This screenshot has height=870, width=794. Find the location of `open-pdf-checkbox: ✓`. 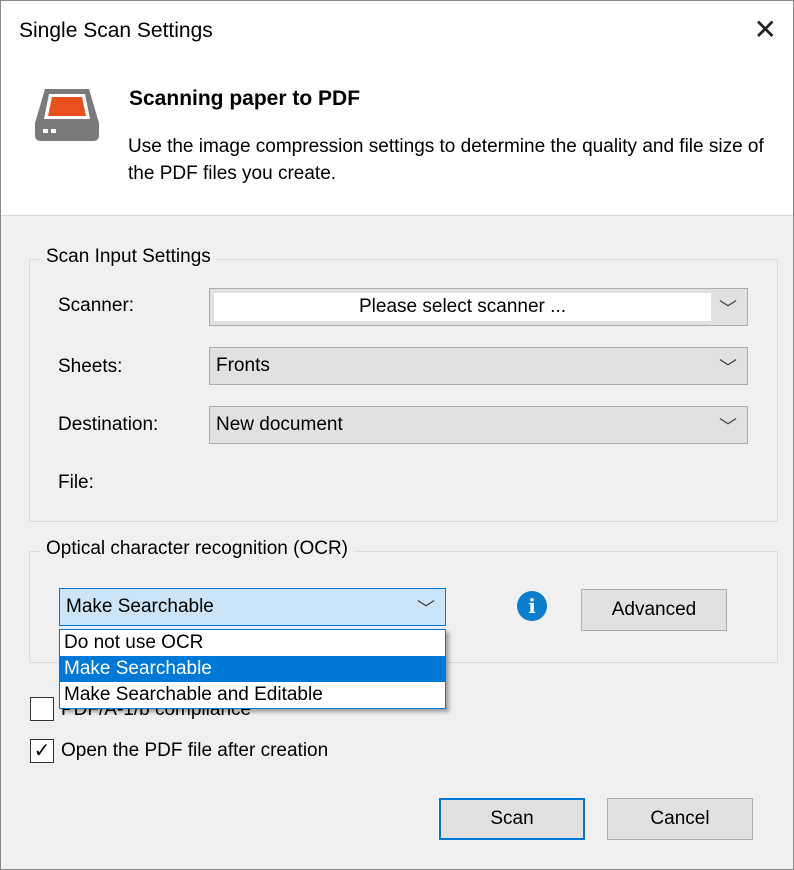

open-pdf-checkbox: ✓ is located at coordinates (42, 751).